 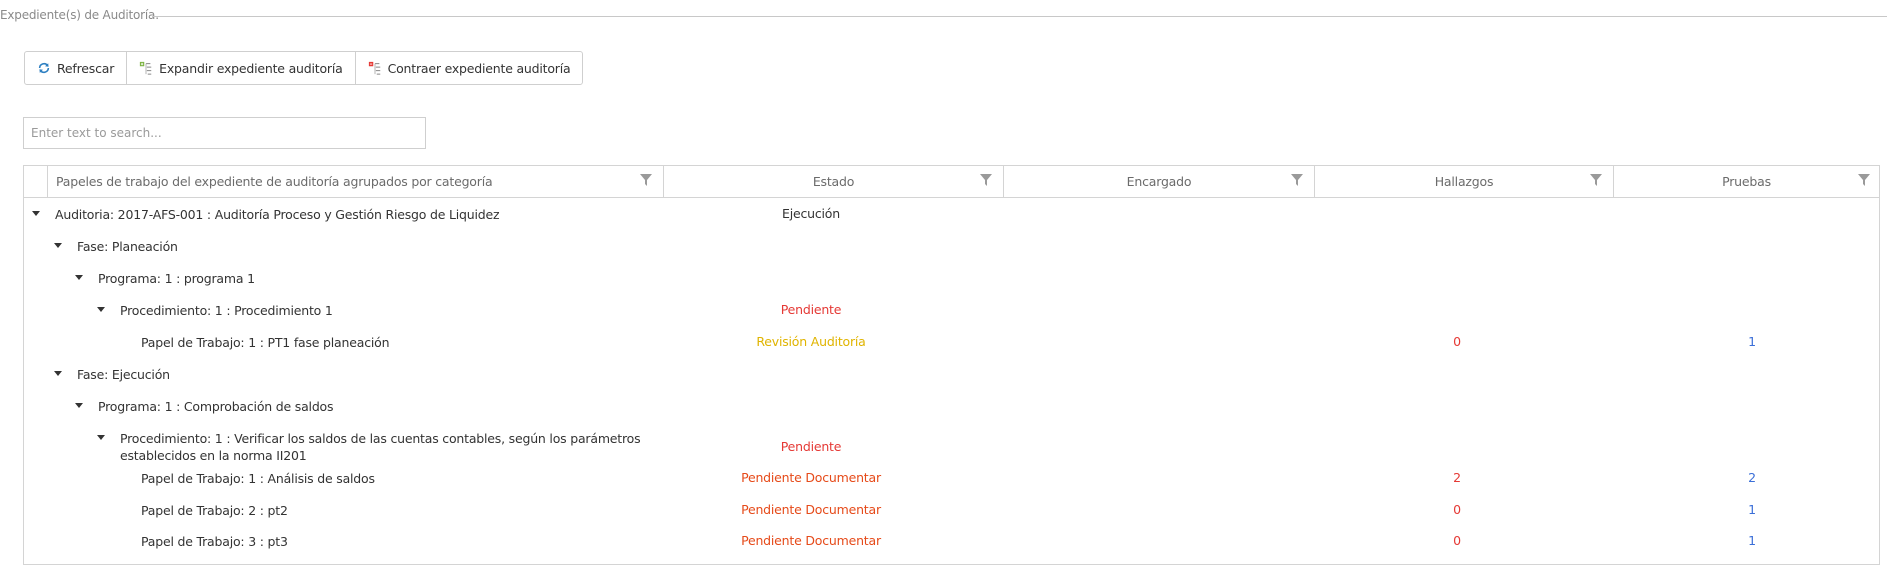 What do you see at coordinates (226, 310) in the screenshot?
I see `row-label: Procedimiento: 1 : Procedimiento 1` at bounding box center [226, 310].